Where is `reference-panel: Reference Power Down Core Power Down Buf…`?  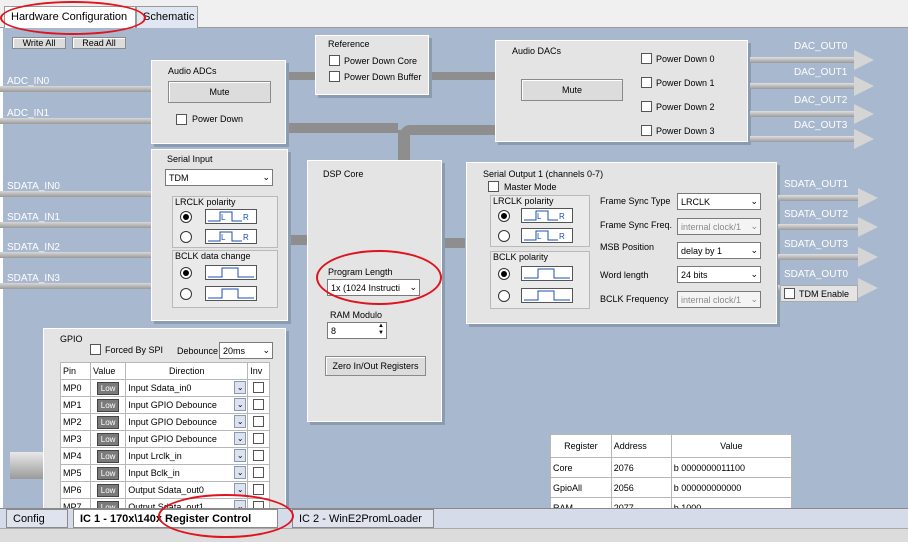
reference-panel: Reference Power Down Core Power Down Buf… is located at coordinates (372, 65).